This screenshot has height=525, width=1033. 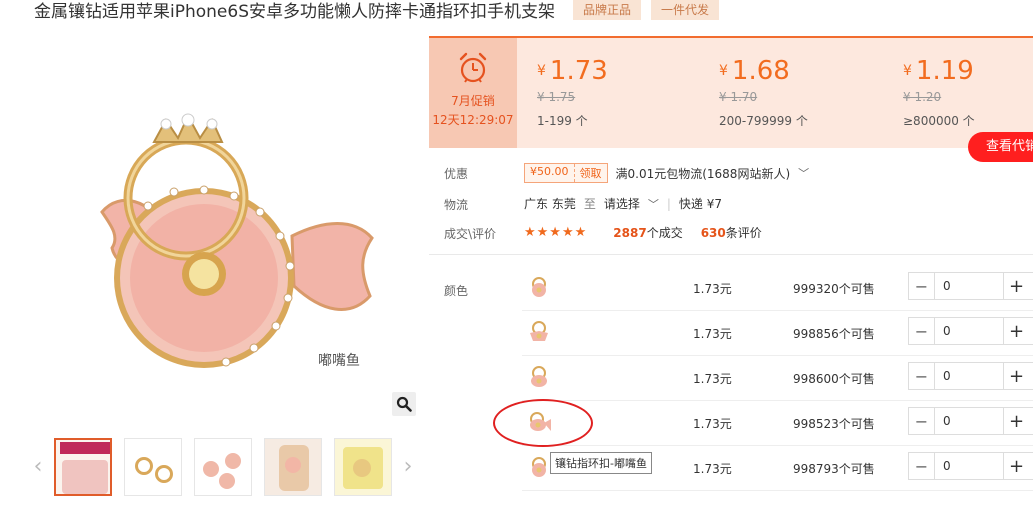 I want to click on coupon: ¥50.00 领取, so click(x=566, y=173).